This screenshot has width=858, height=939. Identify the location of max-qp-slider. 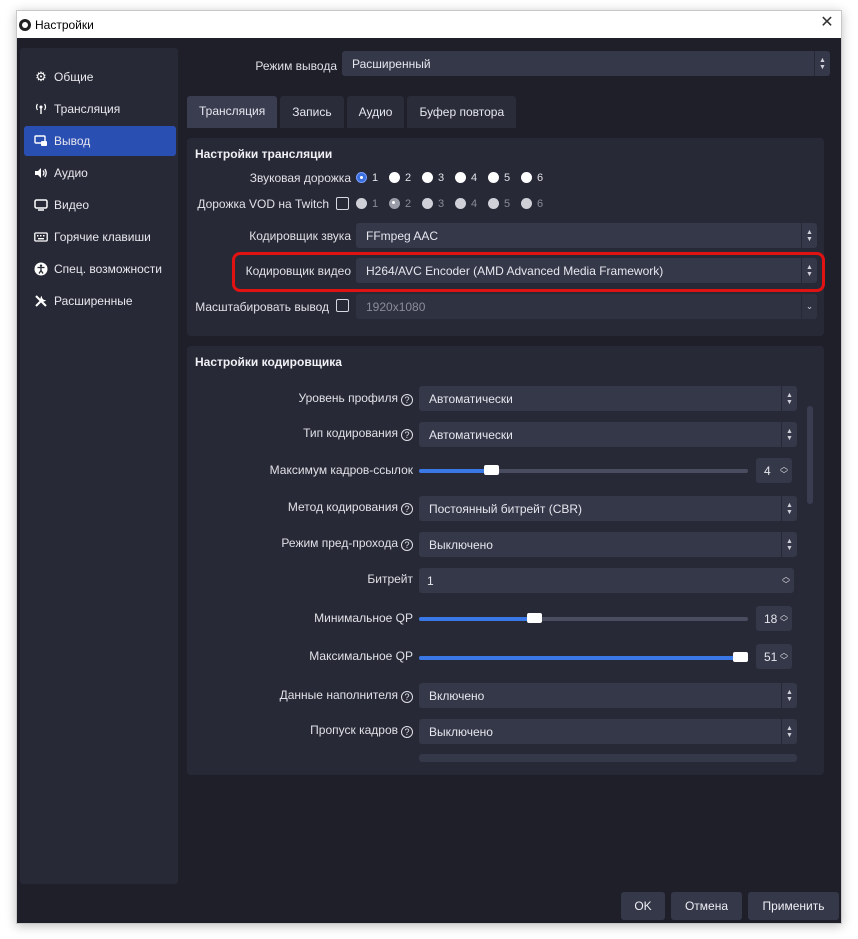
(583, 657).